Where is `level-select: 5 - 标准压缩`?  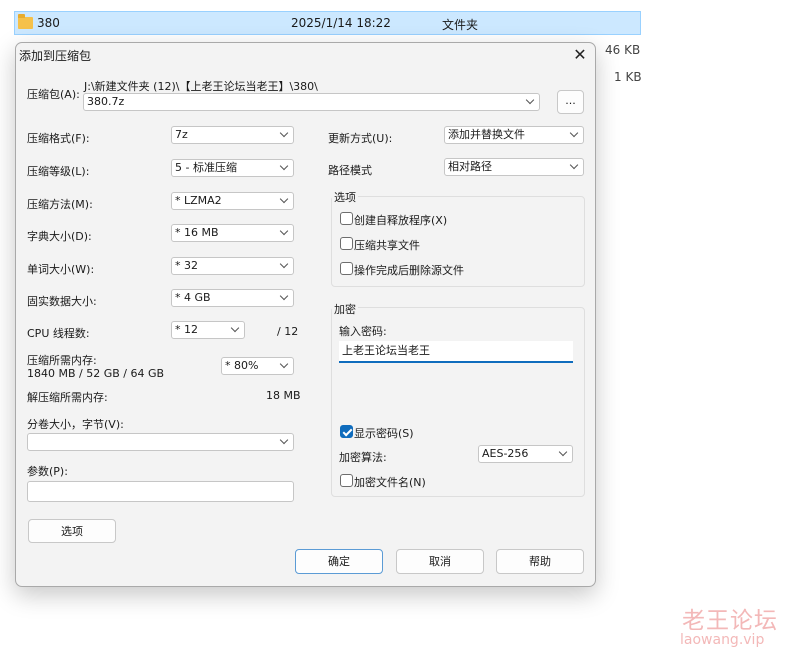 level-select: 5 - 标准压缩 is located at coordinates (232, 168).